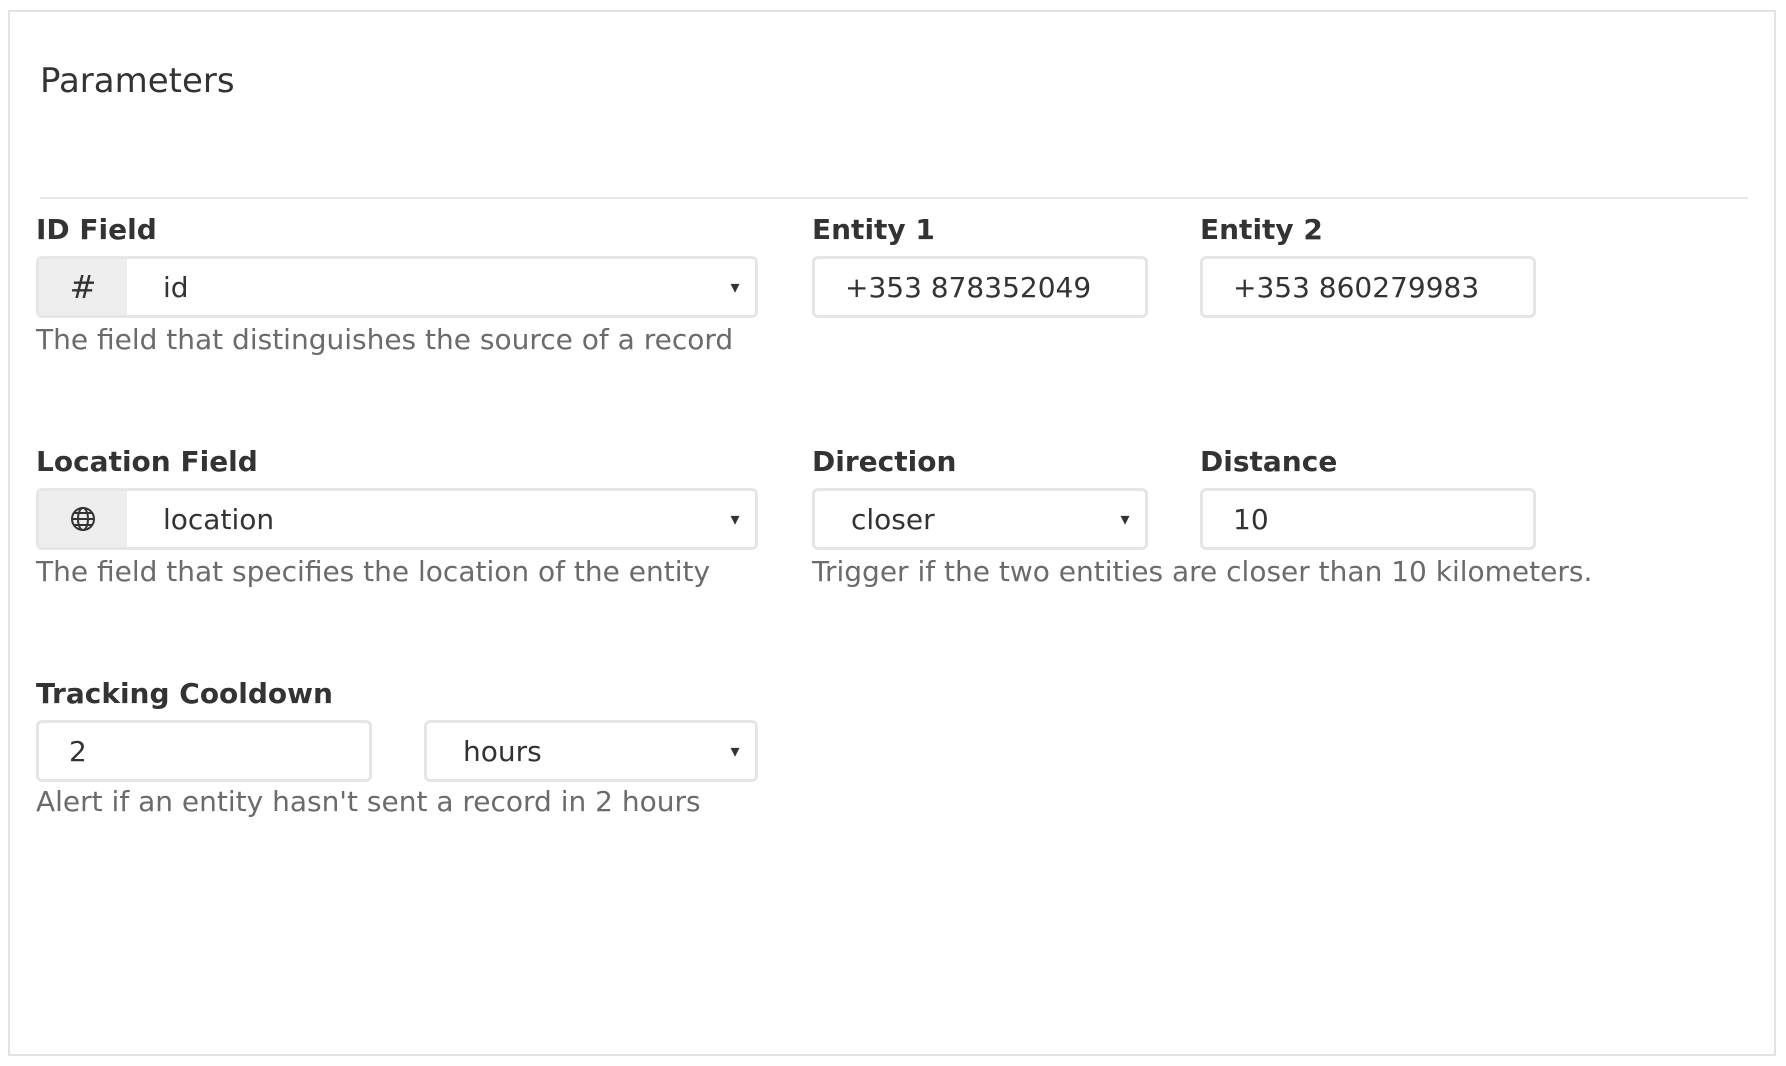  I want to click on direction-value: closer, so click(893, 519).